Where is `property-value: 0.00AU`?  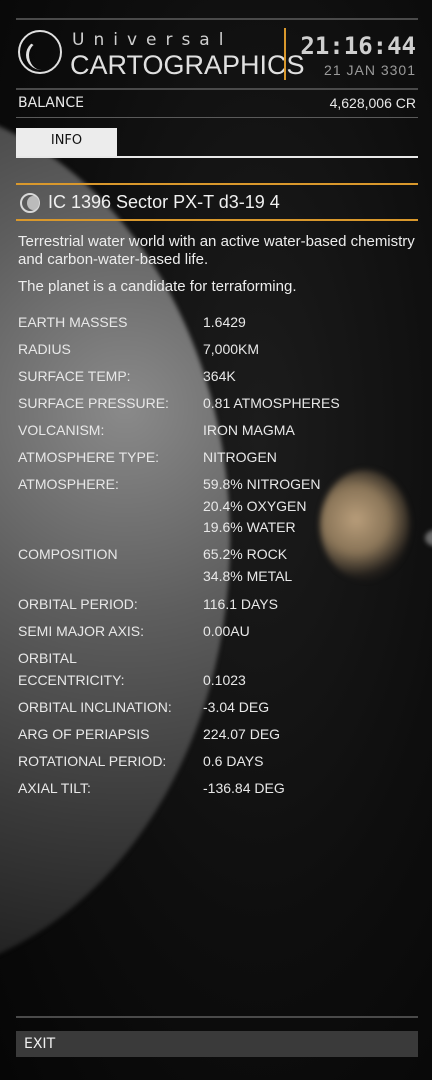 property-value: 0.00AU is located at coordinates (226, 631).